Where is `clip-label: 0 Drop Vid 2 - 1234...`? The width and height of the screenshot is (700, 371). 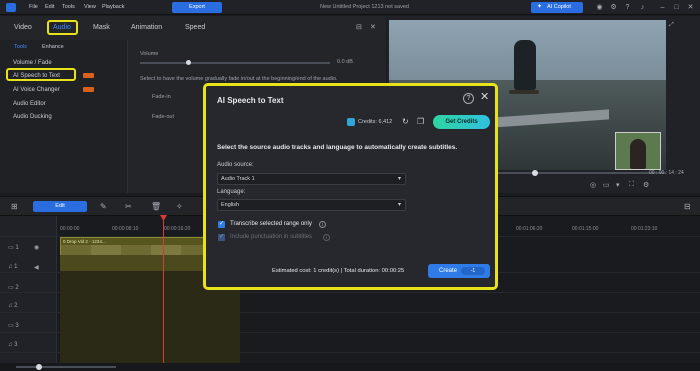
clip-label: 0 Drop Vid 2 - 1234... is located at coordinates (84, 241).